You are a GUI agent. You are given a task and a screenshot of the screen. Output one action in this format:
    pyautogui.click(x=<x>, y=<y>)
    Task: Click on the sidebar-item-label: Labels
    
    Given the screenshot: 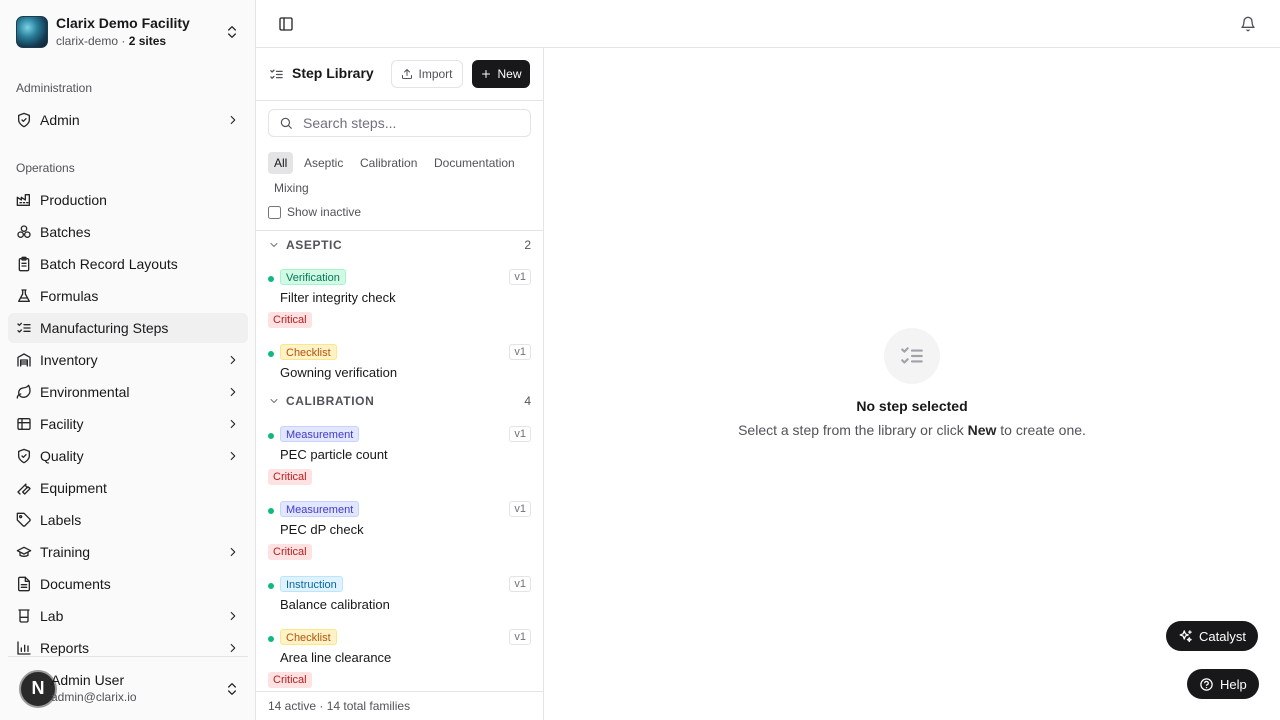 What is the action you would take?
    pyautogui.click(x=61, y=520)
    